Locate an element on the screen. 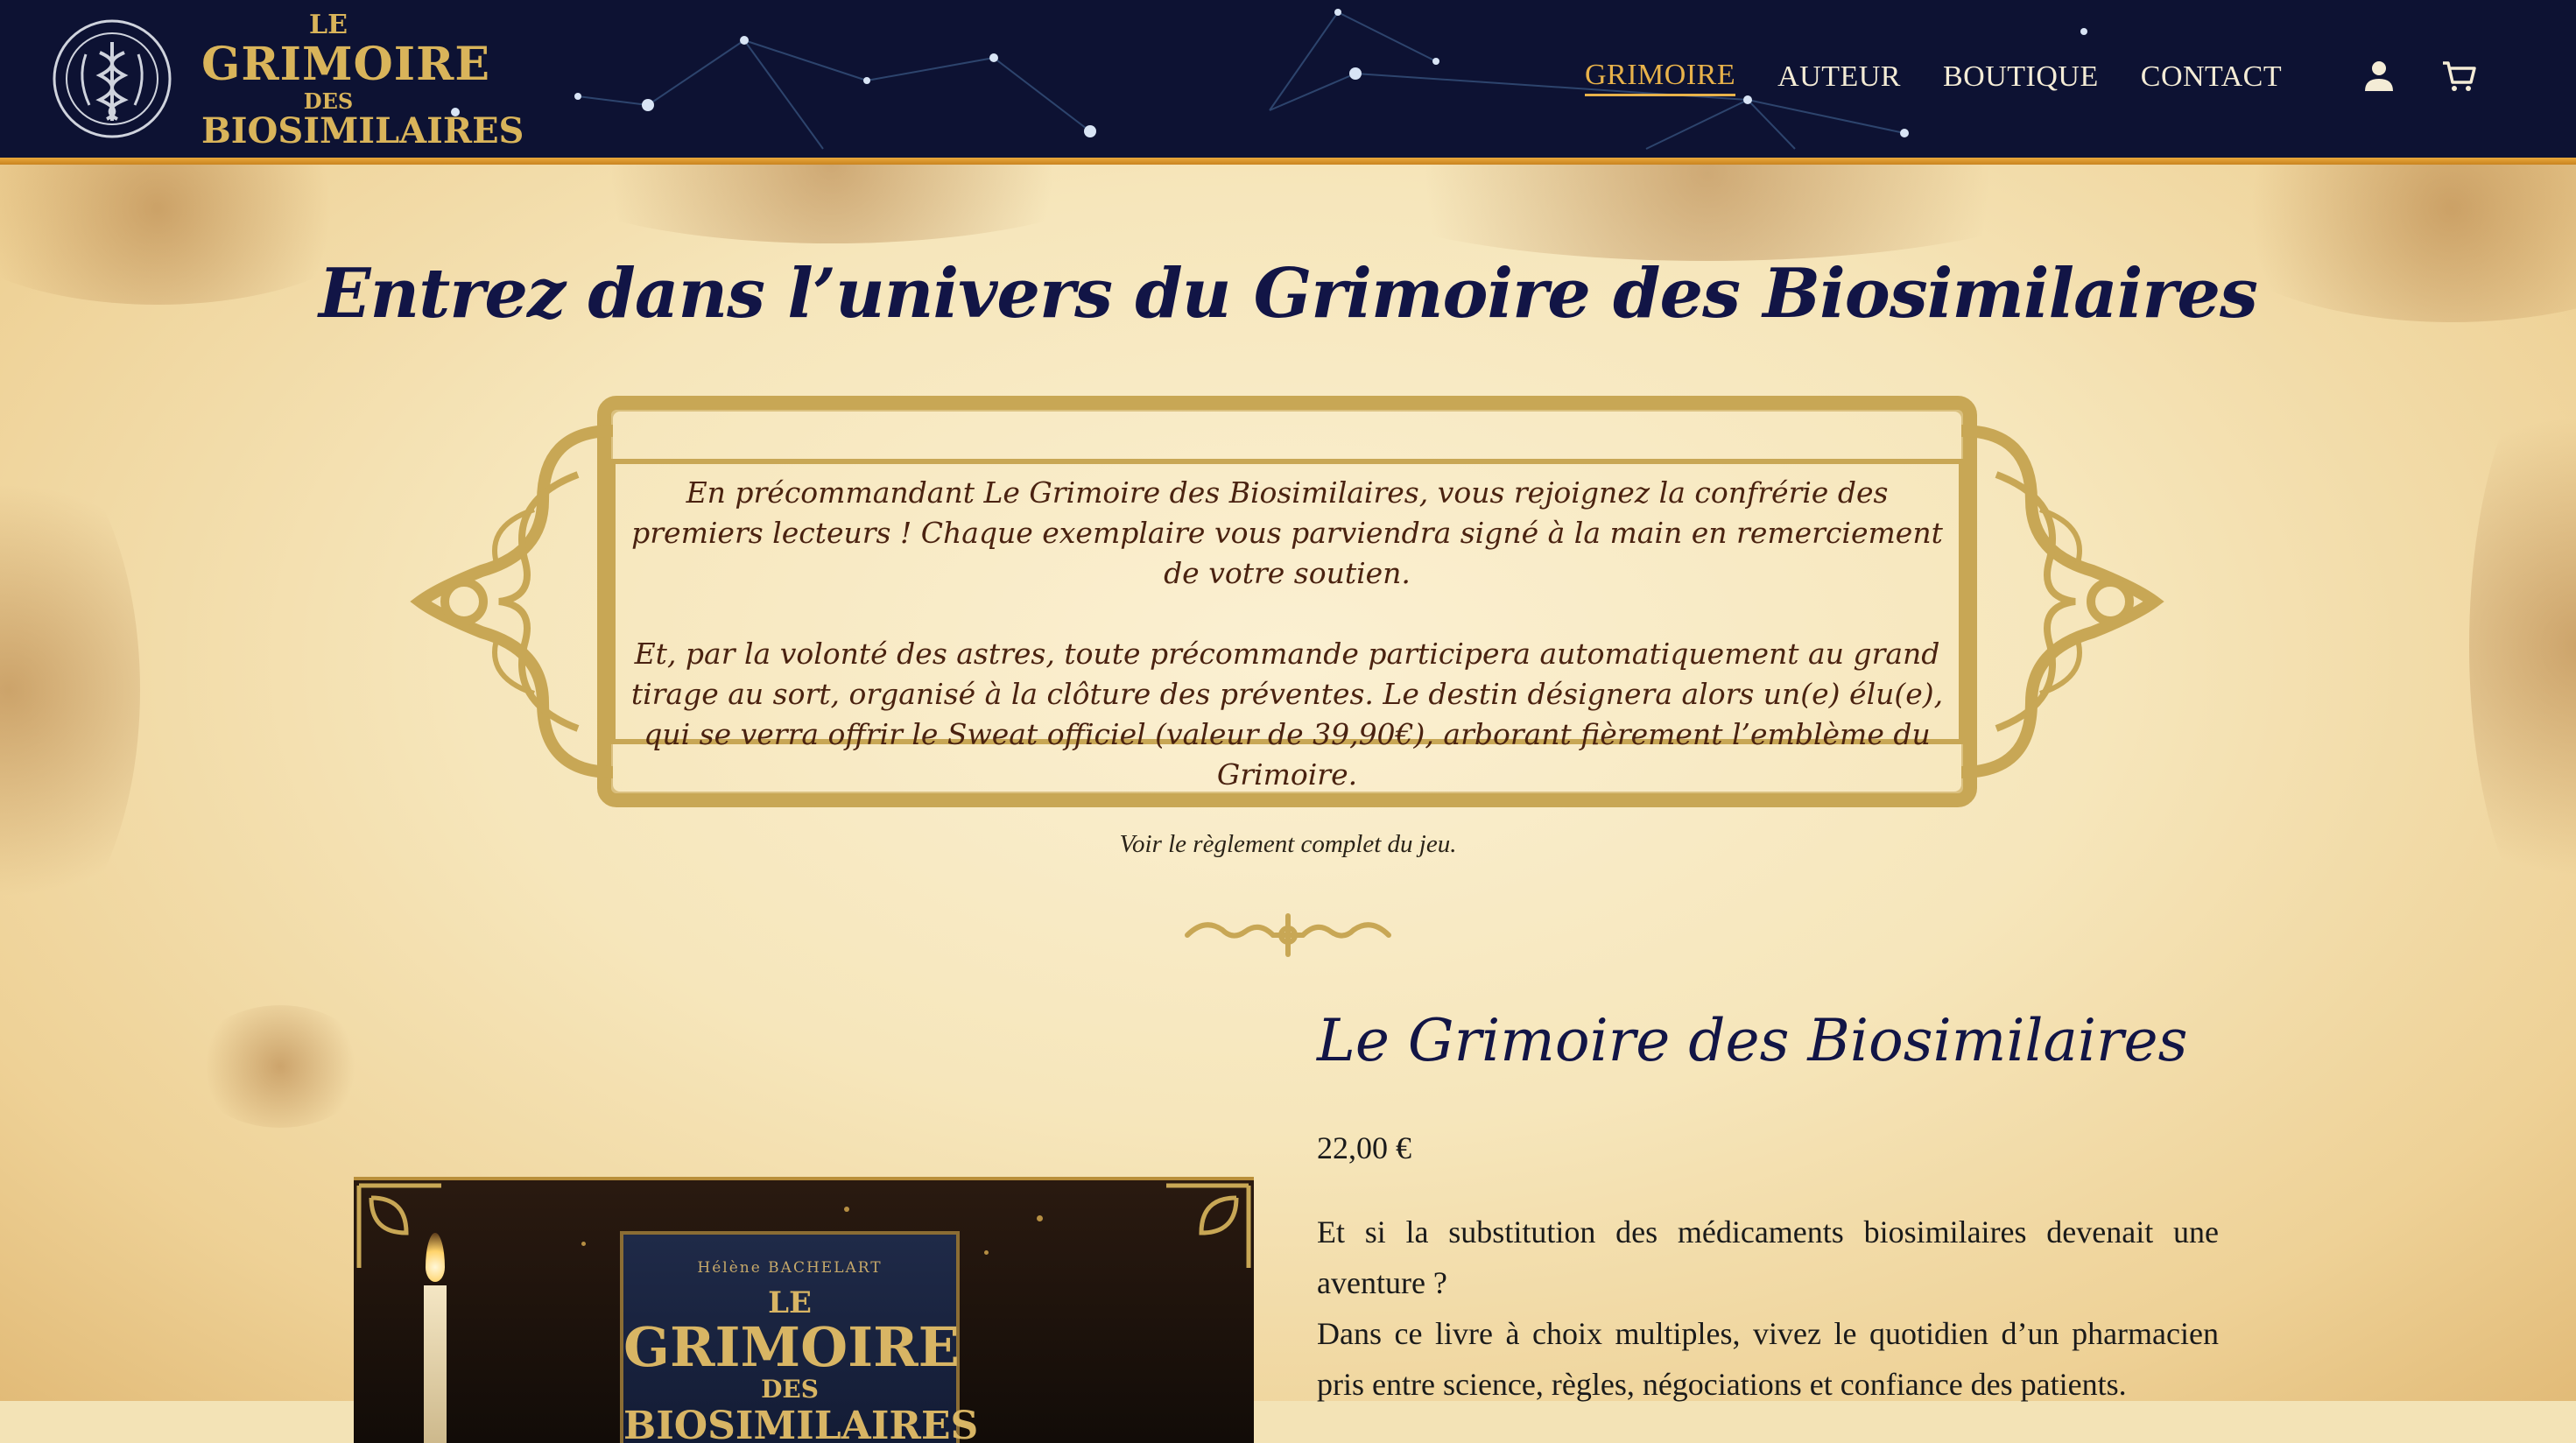 Image resolution: width=2576 pixels, height=1443 pixels. book-cover-author: Hélène BACHELART is located at coordinates (790, 1268).